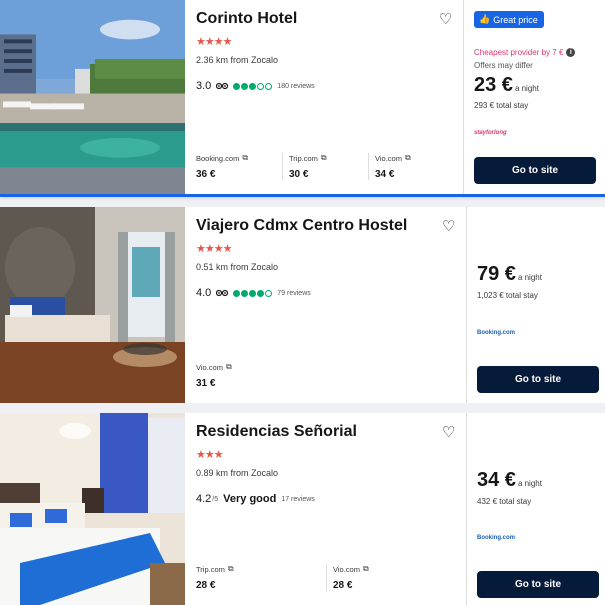 The image size is (605, 605). I want to click on provider-offer: Trip.com ⧉ 30 €, so click(325, 166).